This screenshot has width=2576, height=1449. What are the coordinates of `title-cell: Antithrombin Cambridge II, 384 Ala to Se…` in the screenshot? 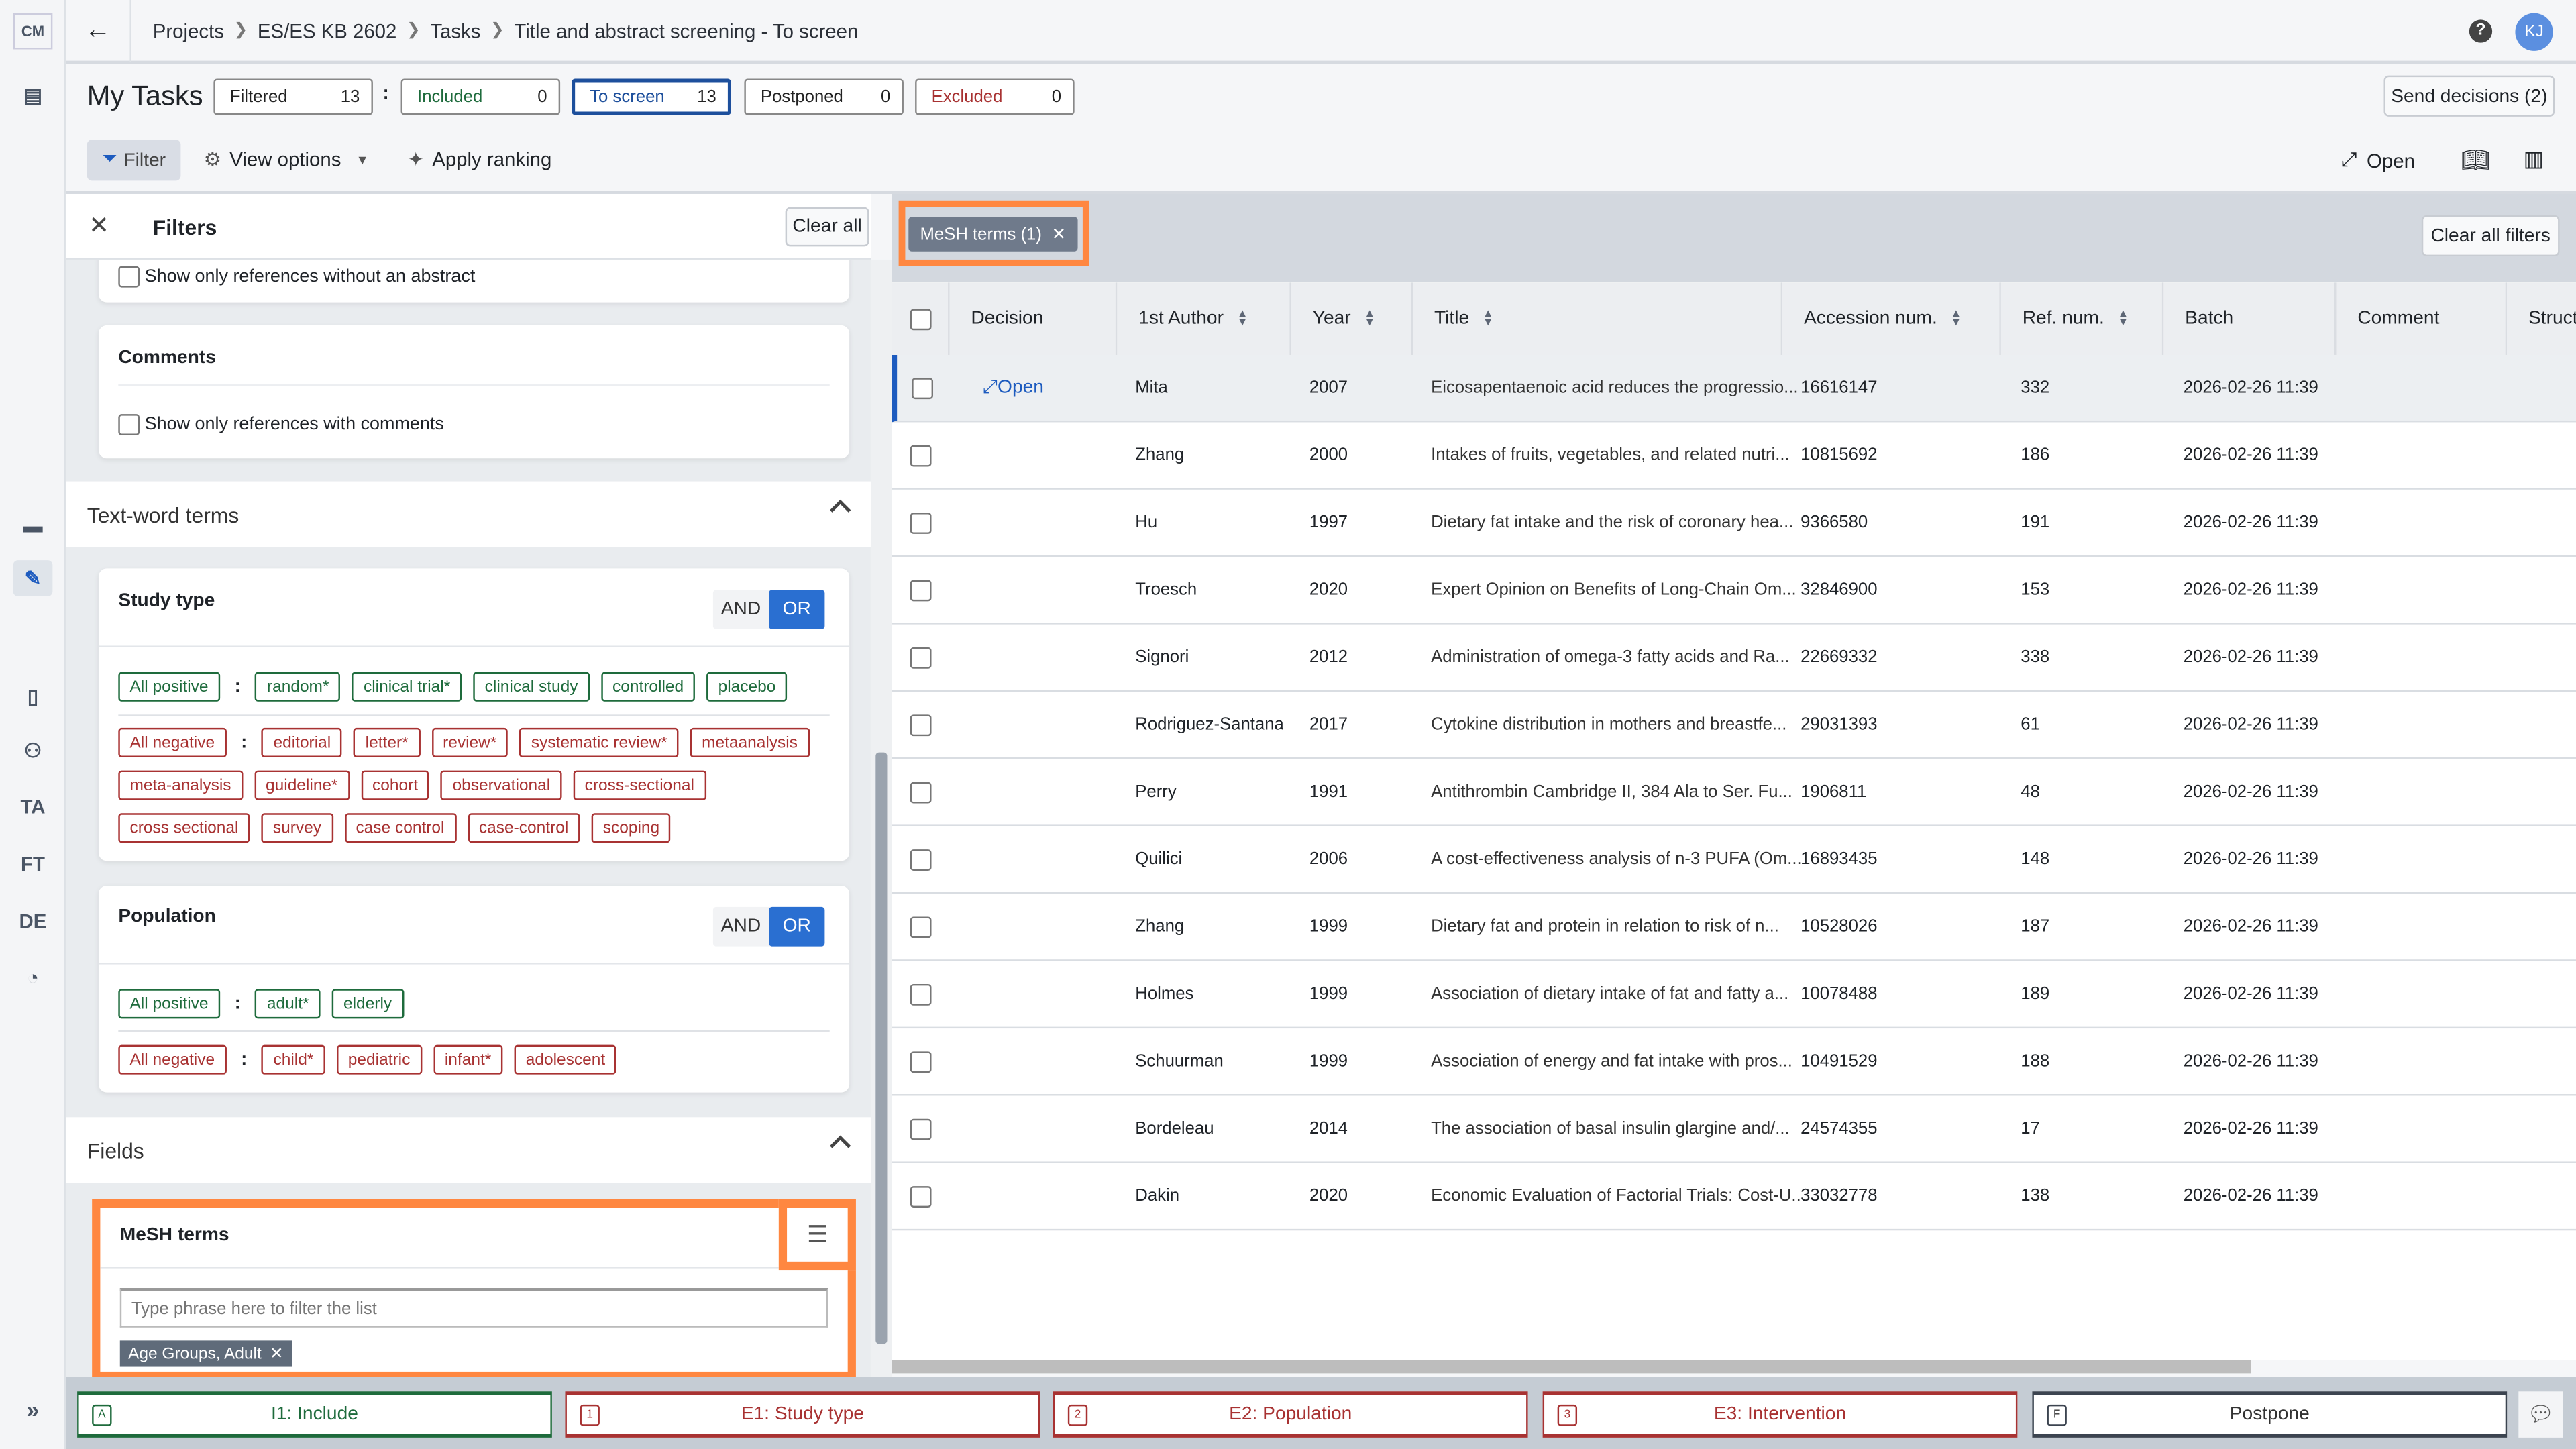 It's located at (1611, 791).